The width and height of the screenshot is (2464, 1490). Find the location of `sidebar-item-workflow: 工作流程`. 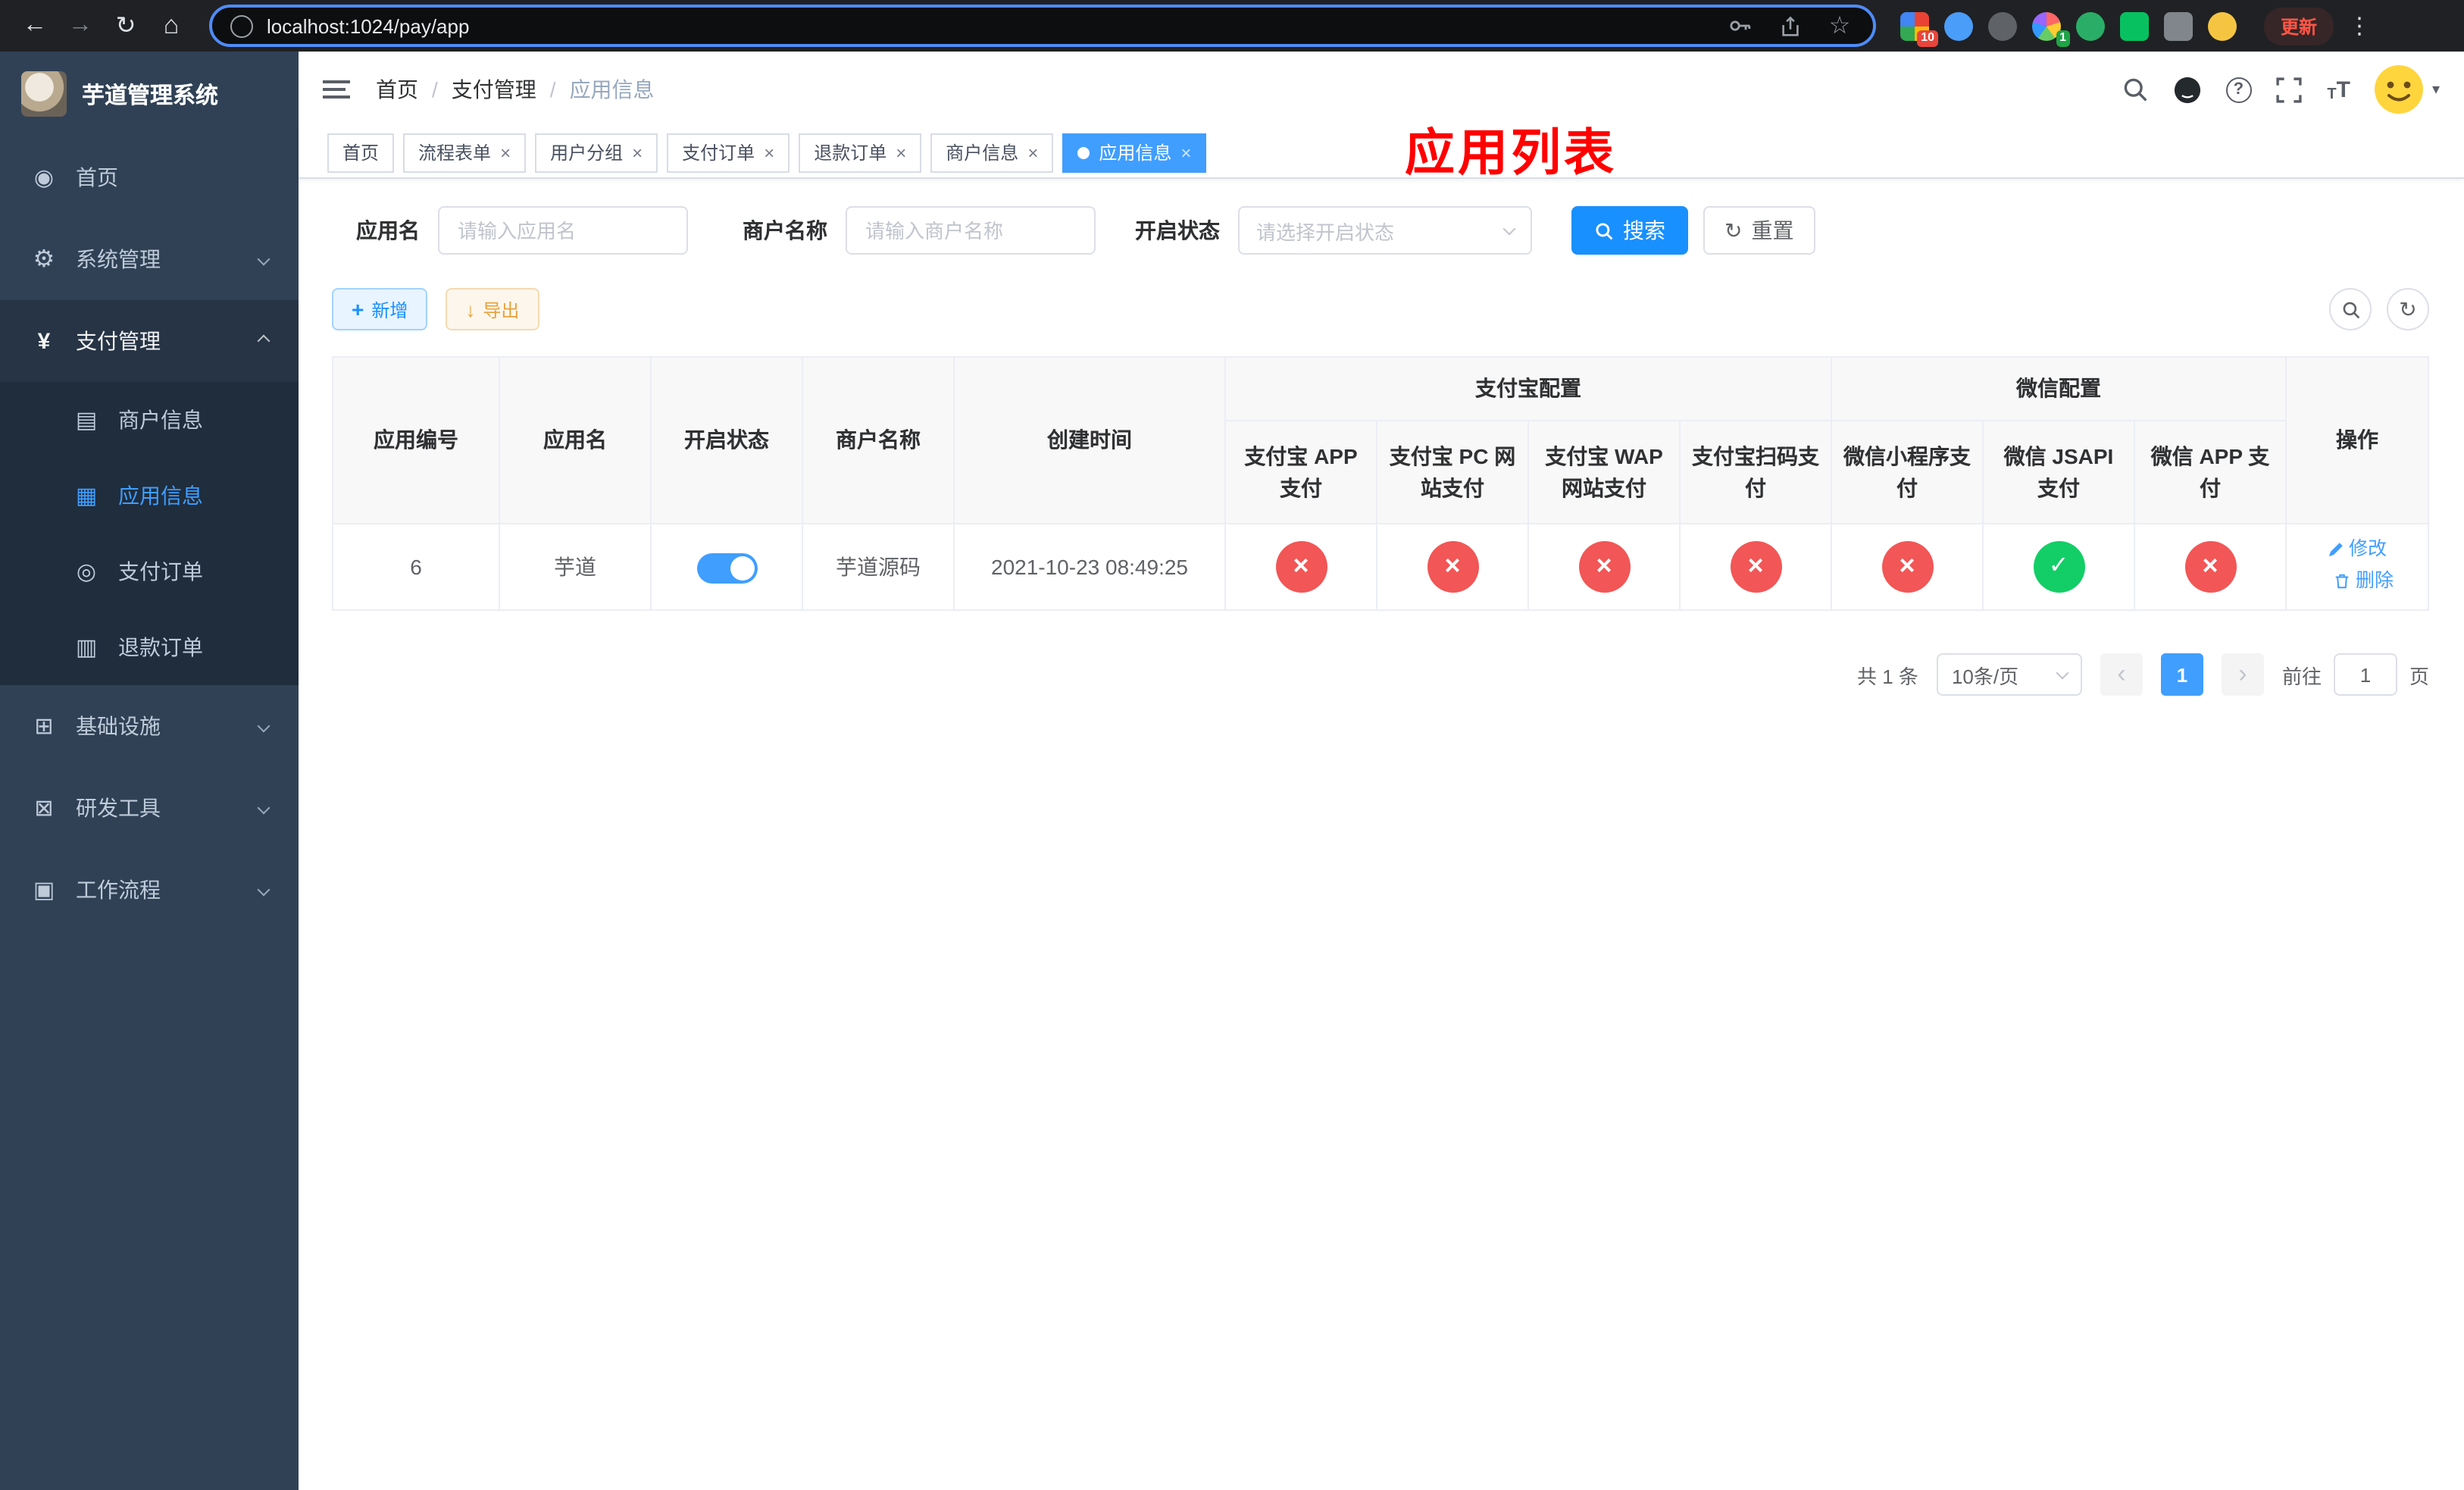

sidebar-item-workflow: 工作流程 is located at coordinates (149, 890).